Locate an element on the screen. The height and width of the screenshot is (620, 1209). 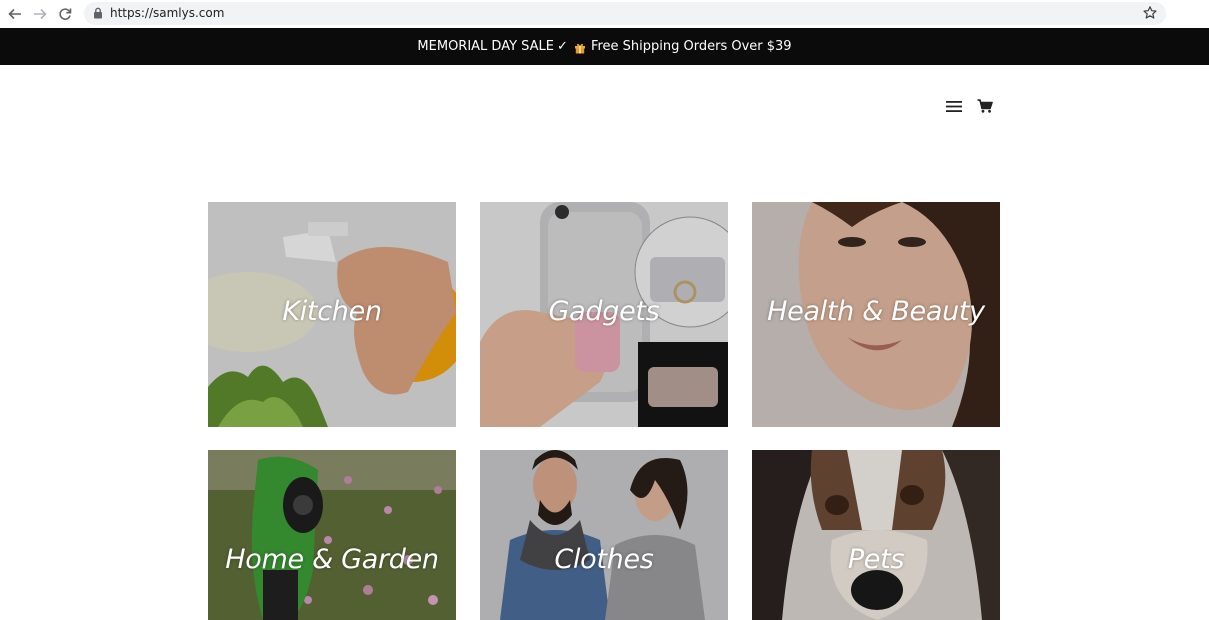
collection-label: Home & Garden is located at coordinates (332, 559).